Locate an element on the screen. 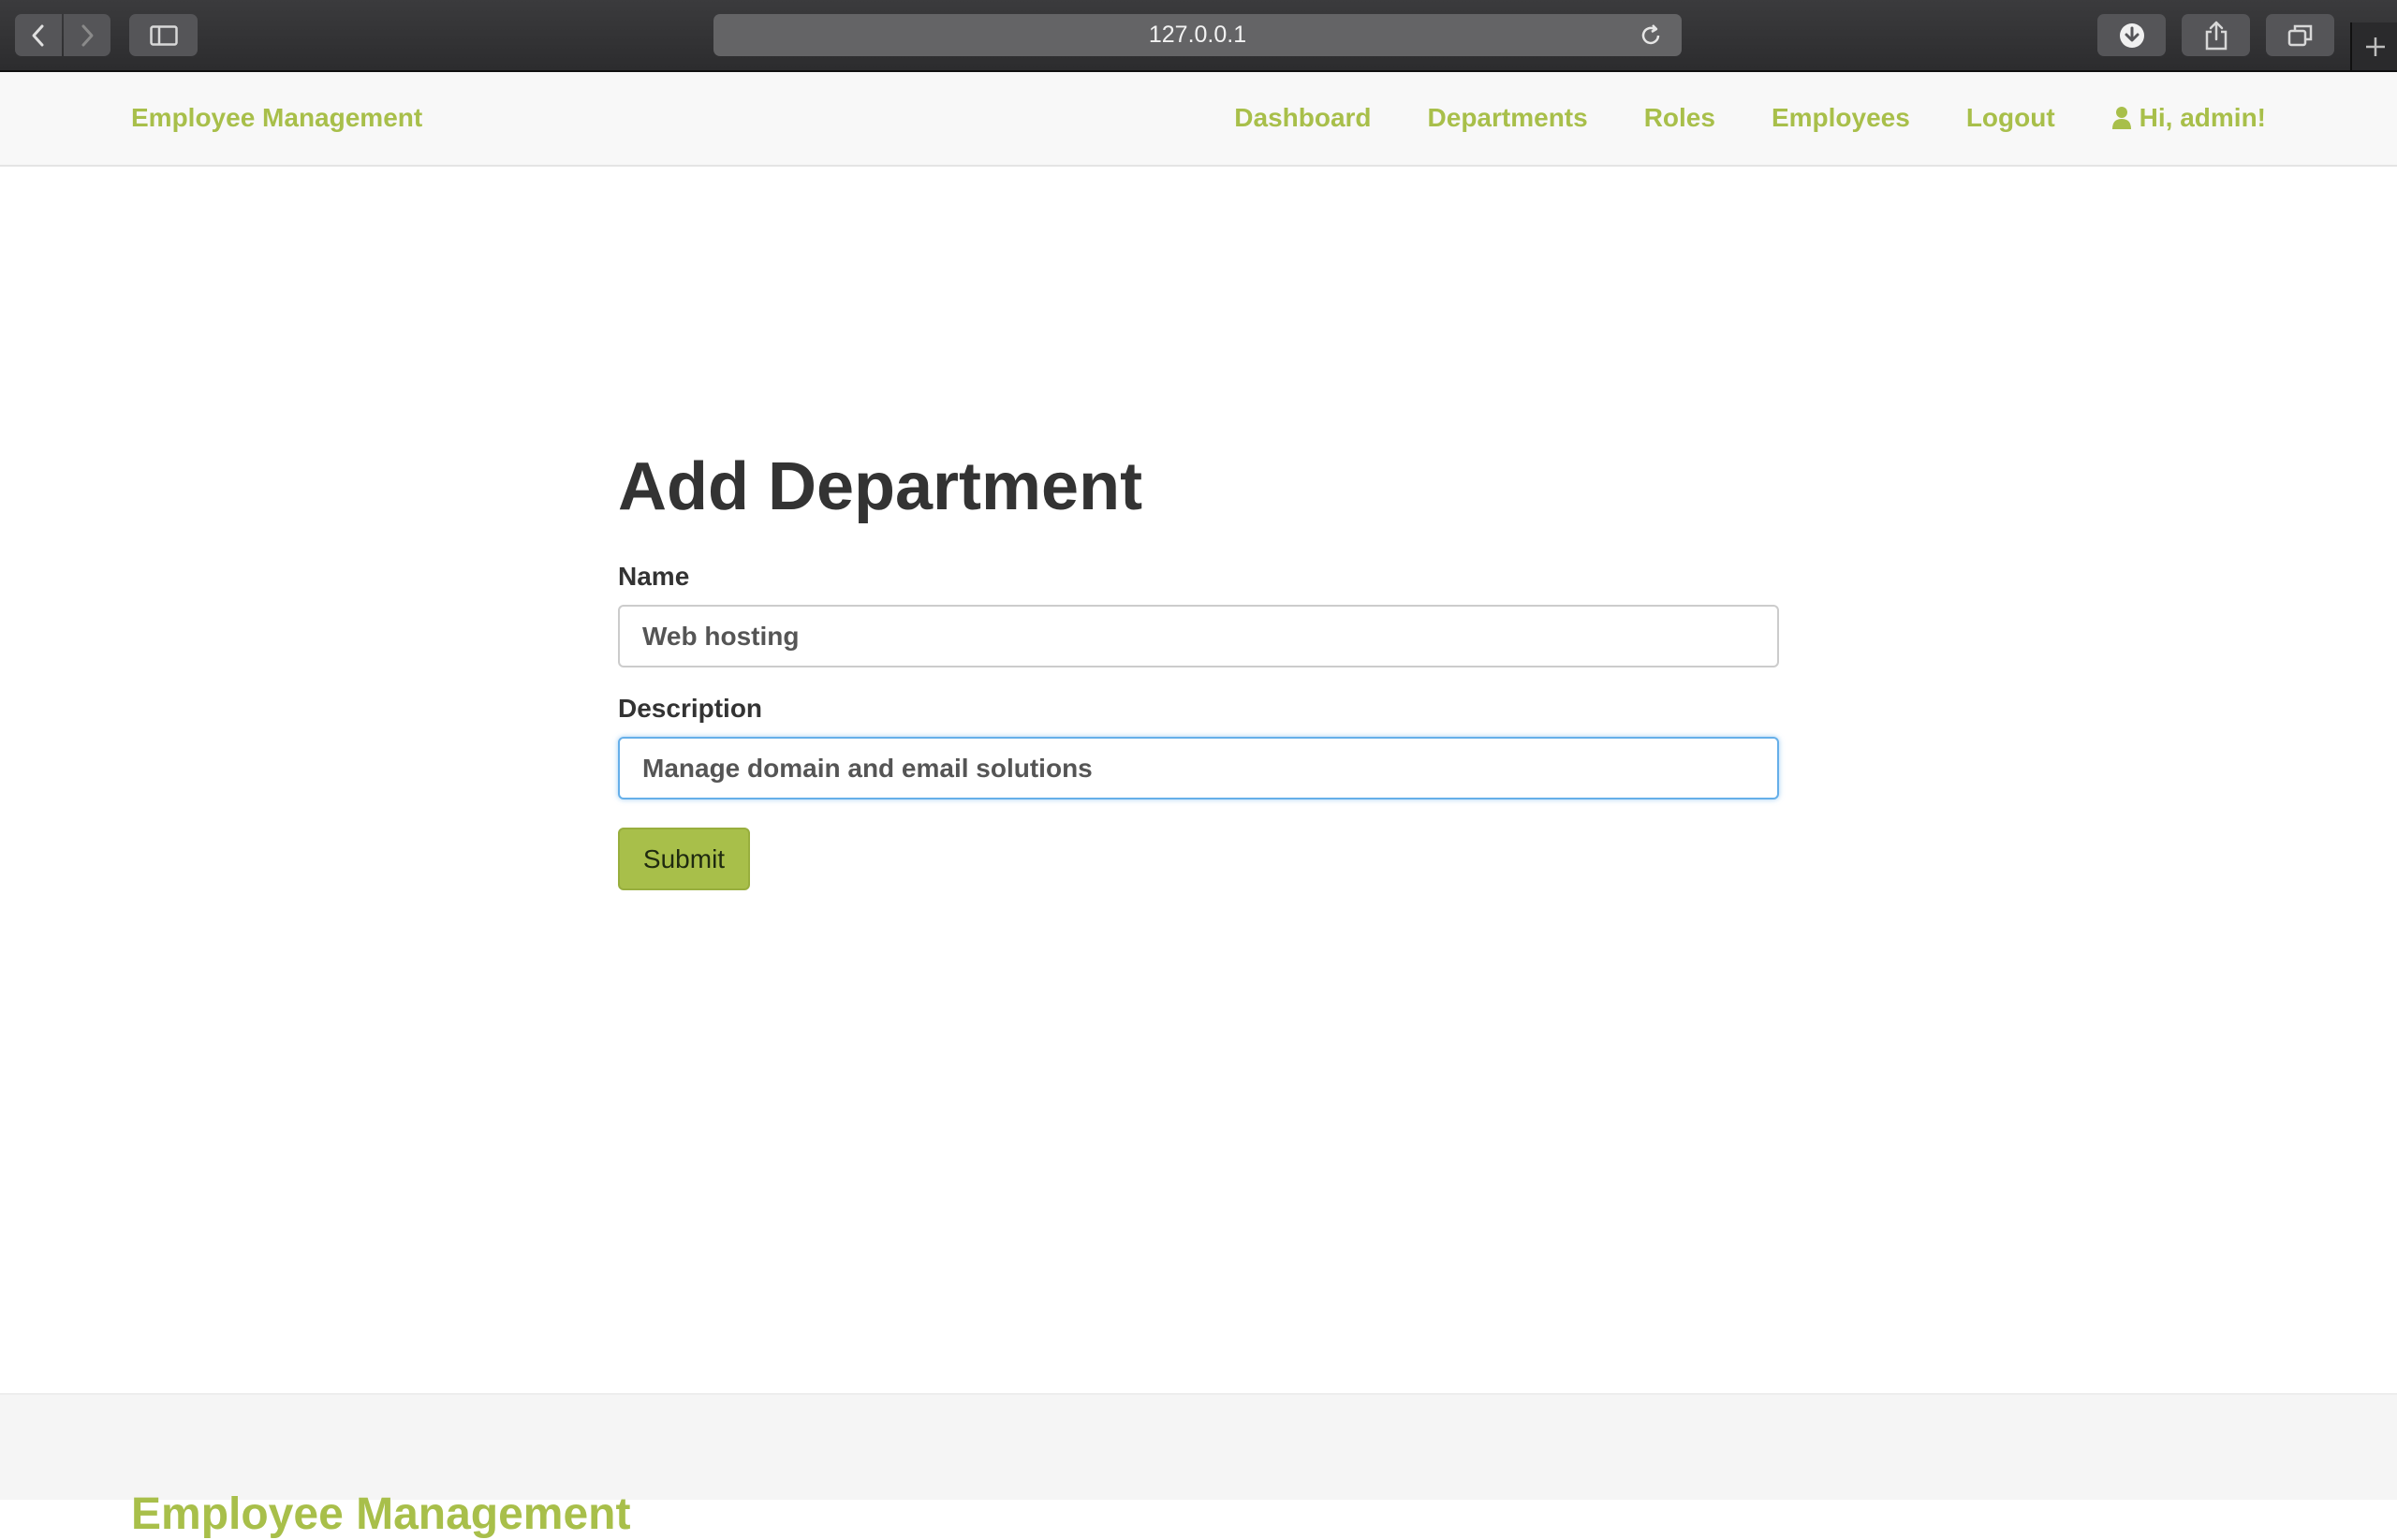 The image size is (2397, 1540). page-title: Add Department is located at coordinates (880, 486).